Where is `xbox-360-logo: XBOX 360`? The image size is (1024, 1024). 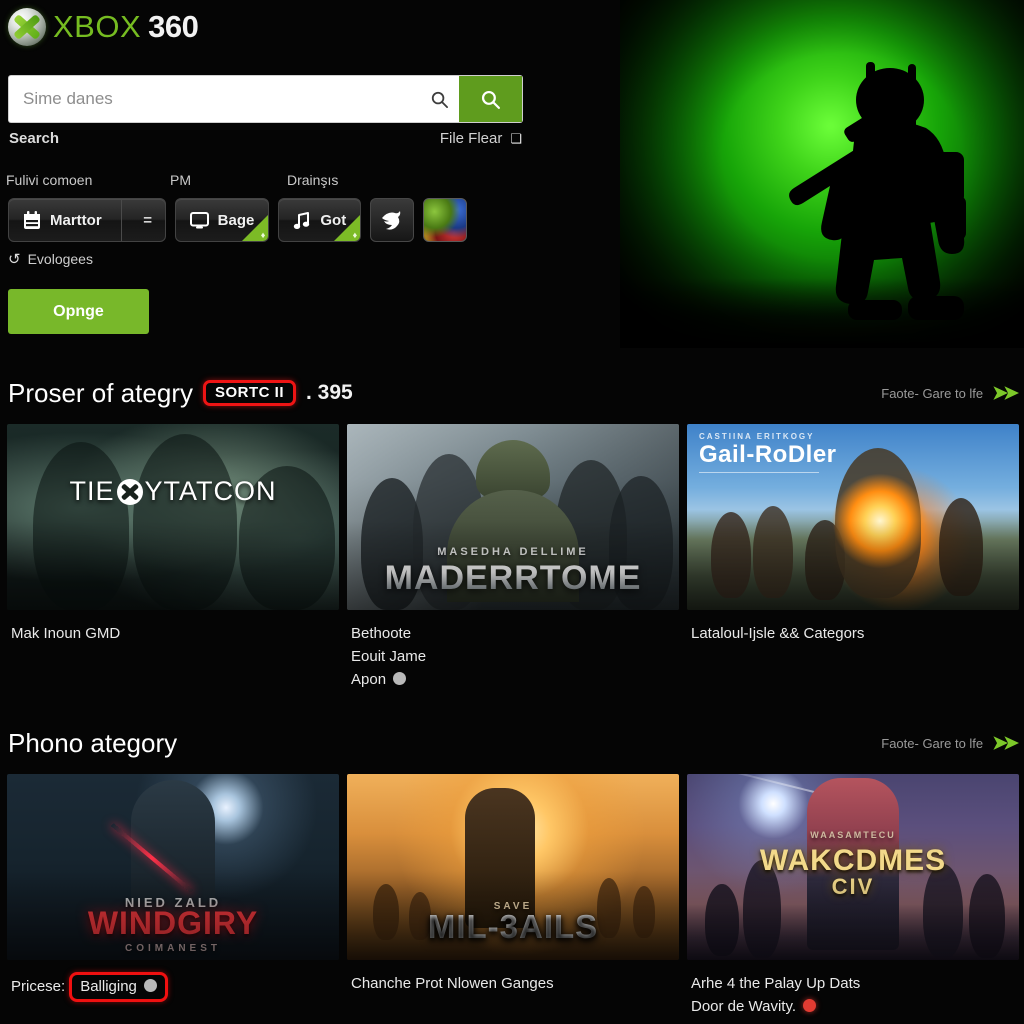
xbox-360-logo: XBOX 360 is located at coordinates (103, 27).